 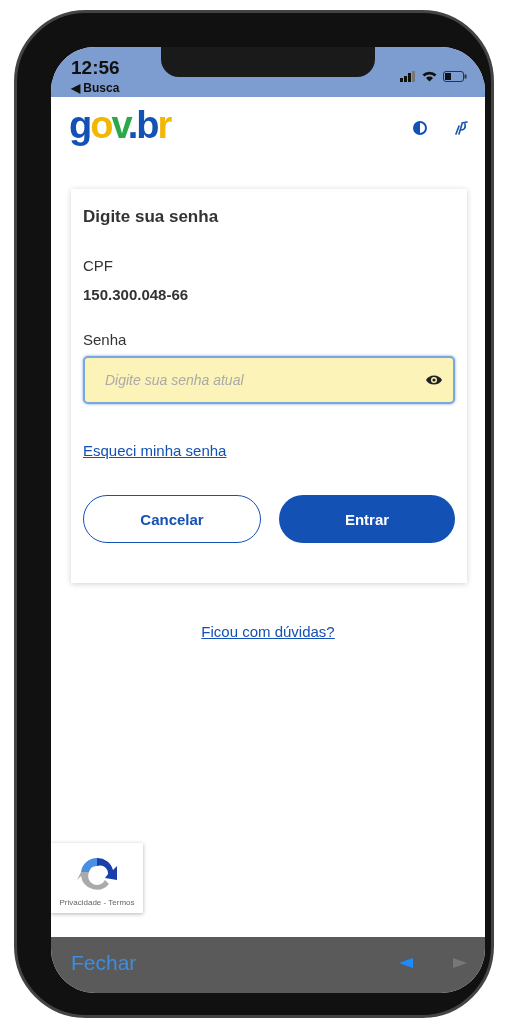 I want to click on signal-icon, so click(x=408, y=76).